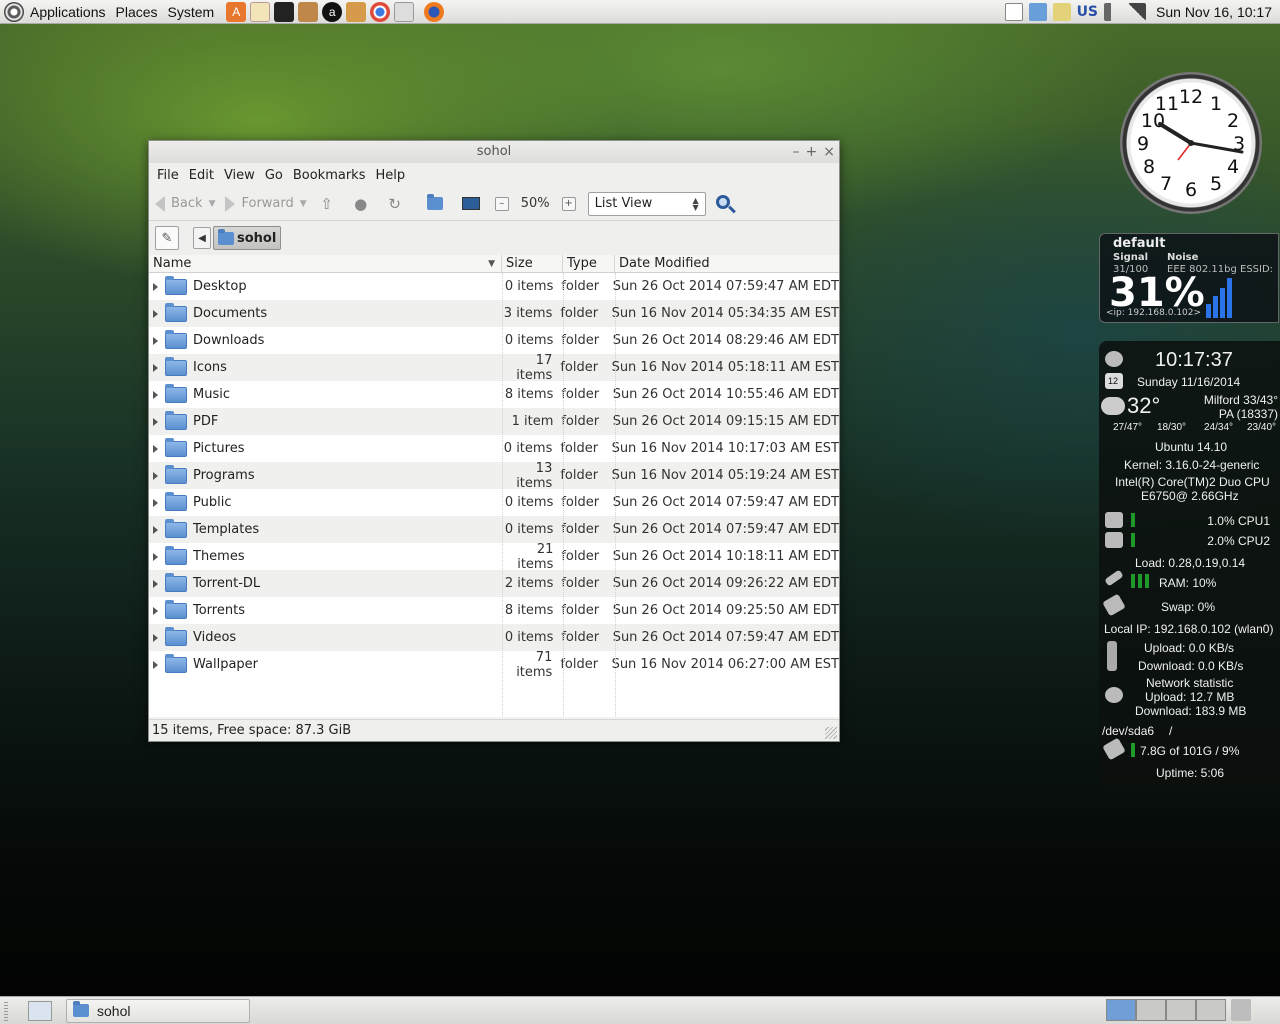 The height and width of the screenshot is (1024, 1280). Describe the element at coordinates (532, 263) in the screenshot. I see `column-size: Size` at that location.